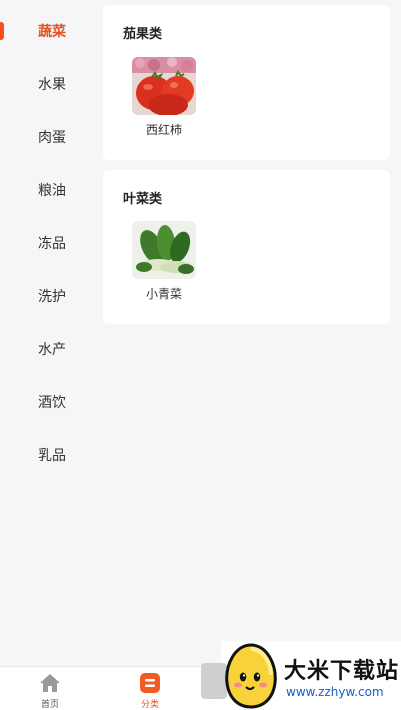  I want to click on sidebar-item-label: 肉蛋, so click(52, 138).